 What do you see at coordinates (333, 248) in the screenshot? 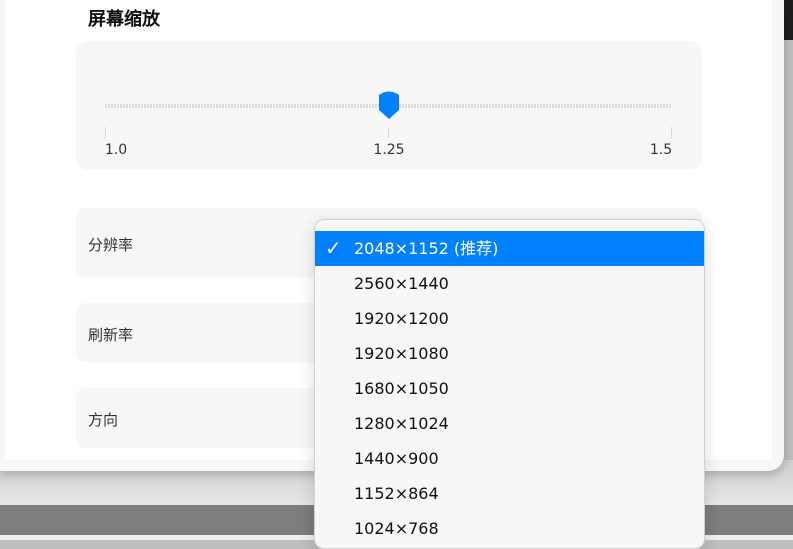
I see `check-icon: ✓` at bounding box center [333, 248].